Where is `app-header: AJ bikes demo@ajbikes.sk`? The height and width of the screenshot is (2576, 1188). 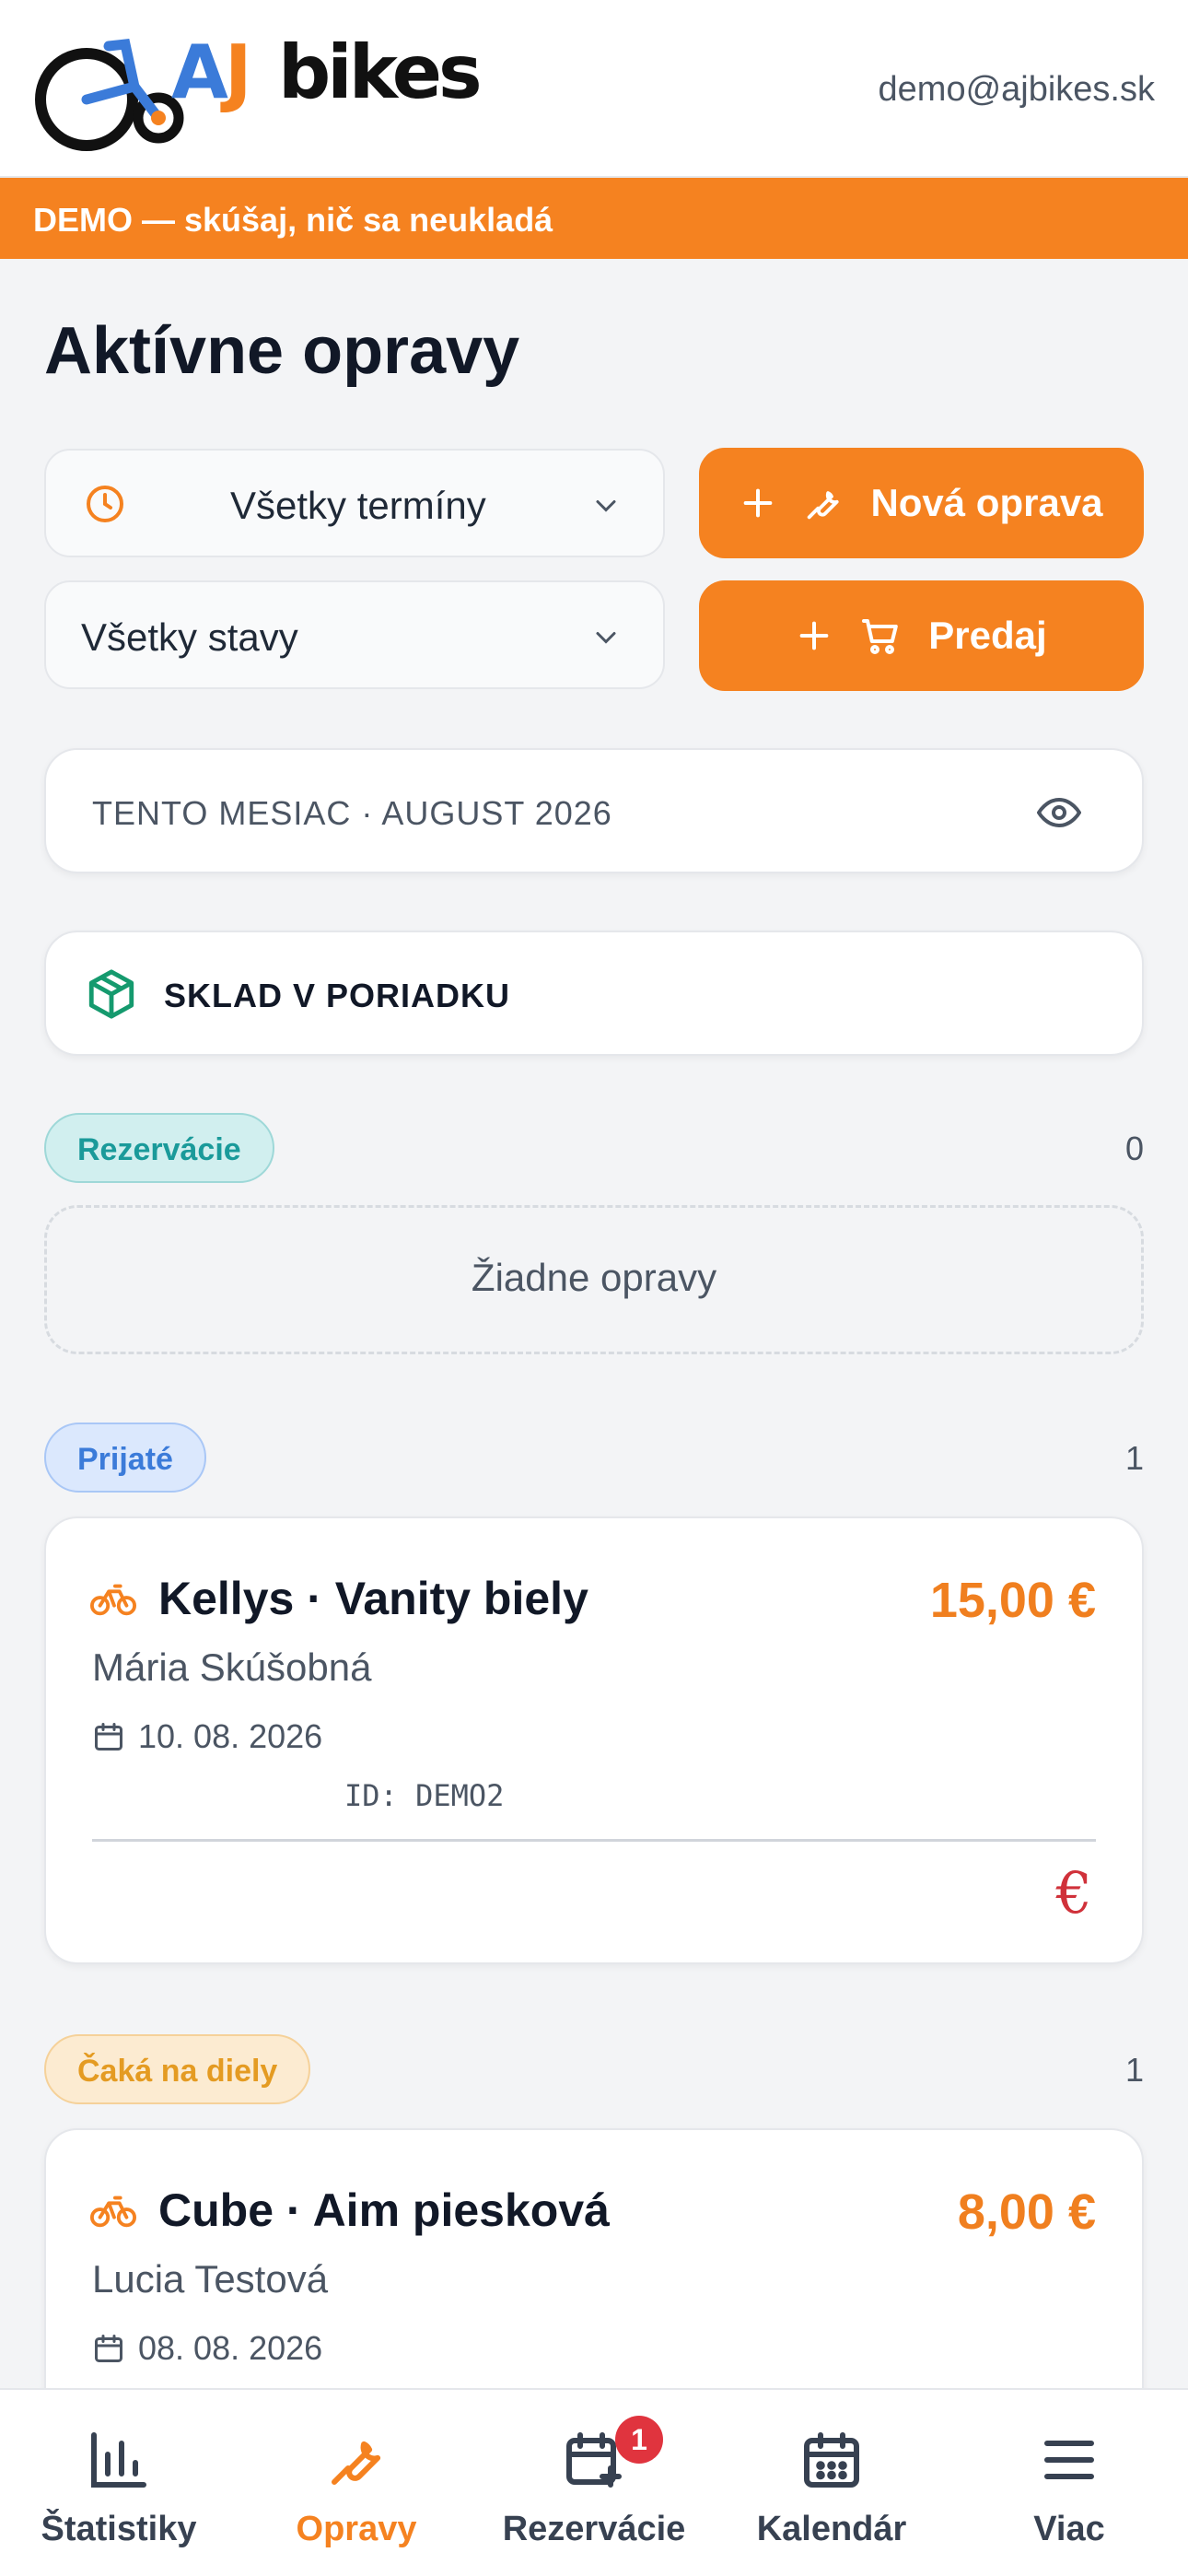
app-header: AJ bikes demo@ajbikes.sk is located at coordinates (594, 89).